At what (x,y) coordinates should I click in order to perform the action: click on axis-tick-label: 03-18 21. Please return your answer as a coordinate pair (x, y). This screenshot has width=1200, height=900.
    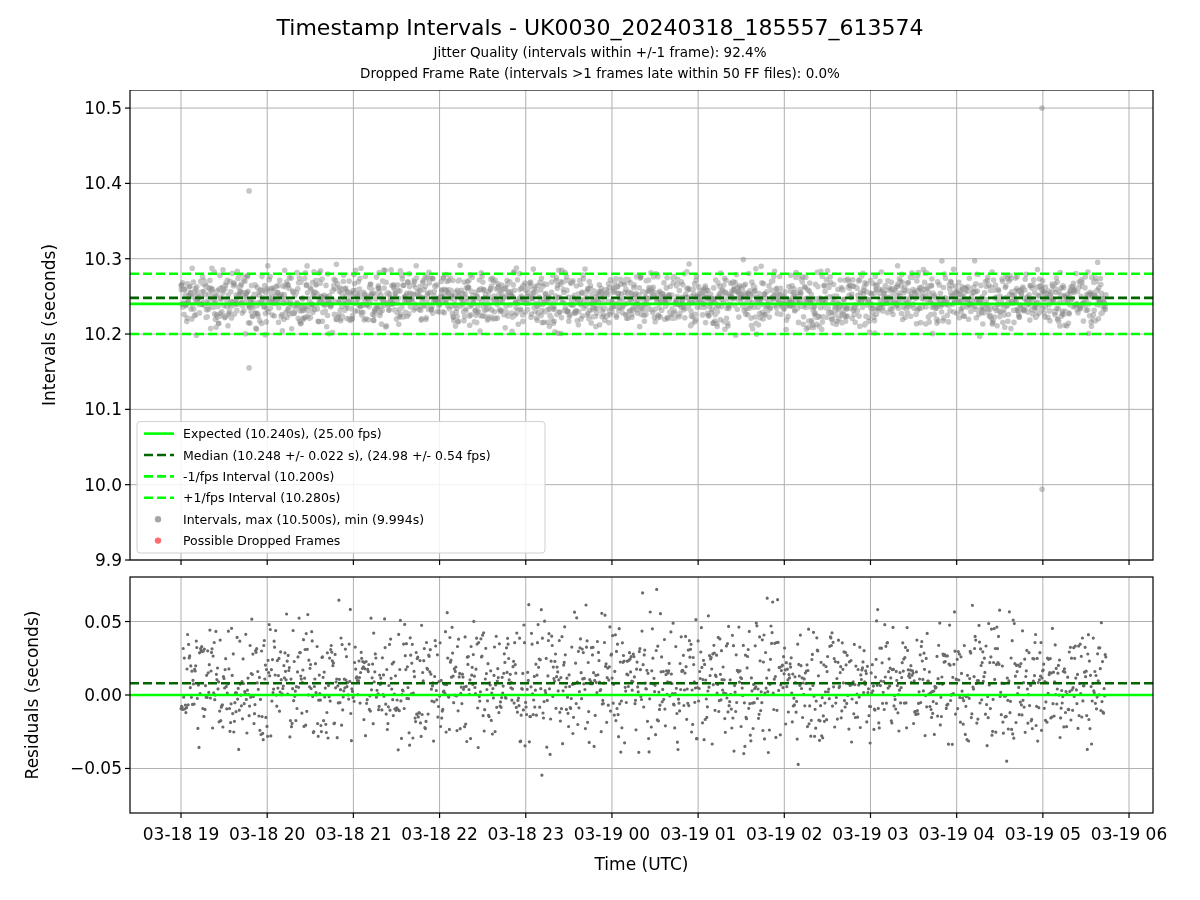
    Looking at the image, I should click on (353, 834).